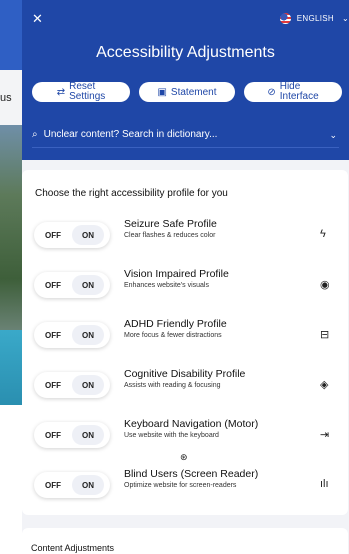 The image size is (349, 554). I want to click on profile-description: Optimize website for screen-readers, so click(180, 485).